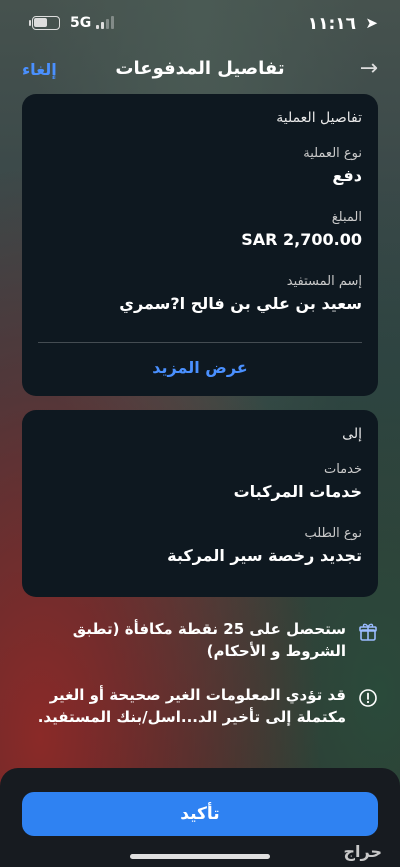 The image size is (400, 867). Describe the element at coordinates (368, 632) in the screenshot. I see `gift-icon` at that location.